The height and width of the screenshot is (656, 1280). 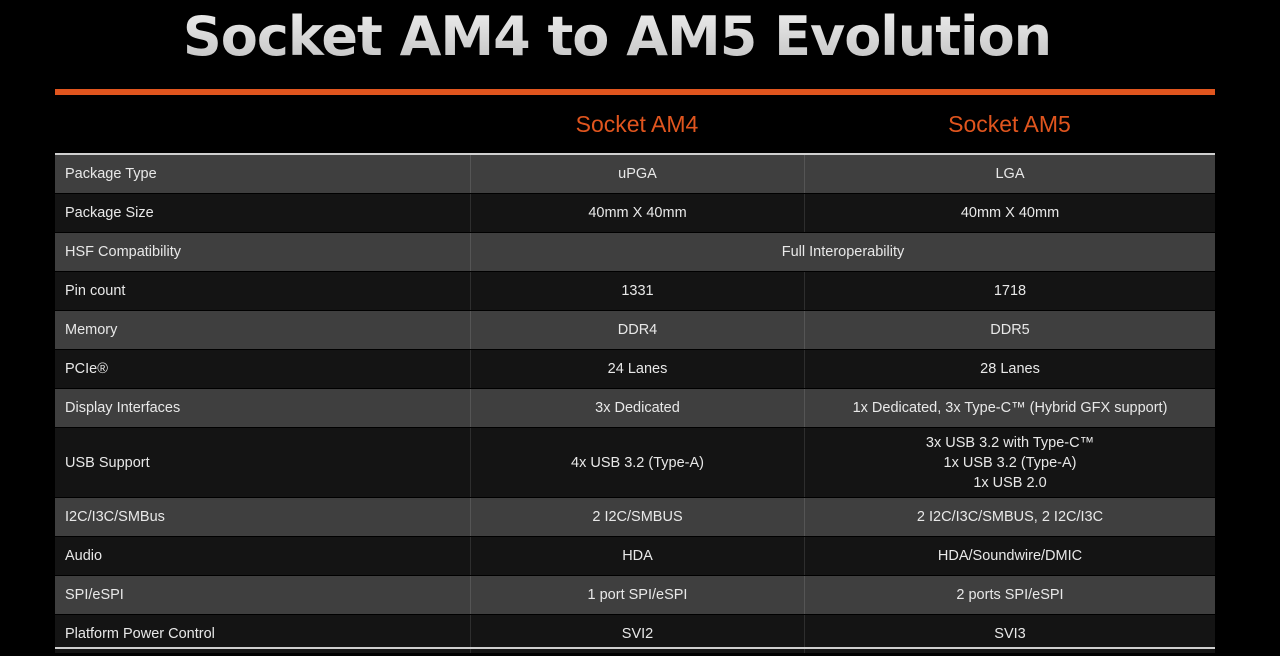 I want to click on row-label: USB Support, so click(x=107, y=462).